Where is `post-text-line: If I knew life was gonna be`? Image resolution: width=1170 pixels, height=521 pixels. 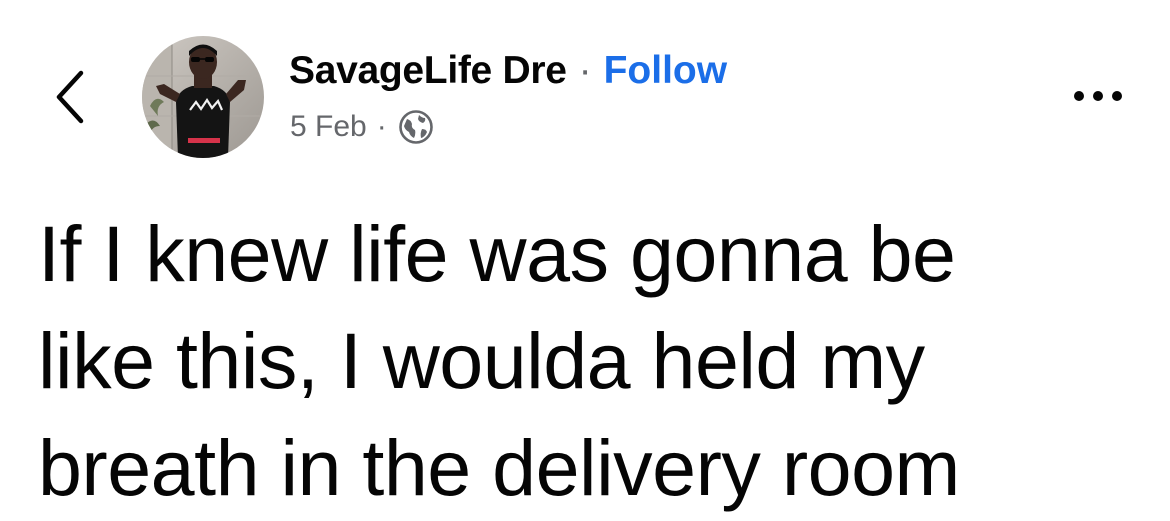
post-text-line: If I knew life was gonna be is located at coordinates (497, 253).